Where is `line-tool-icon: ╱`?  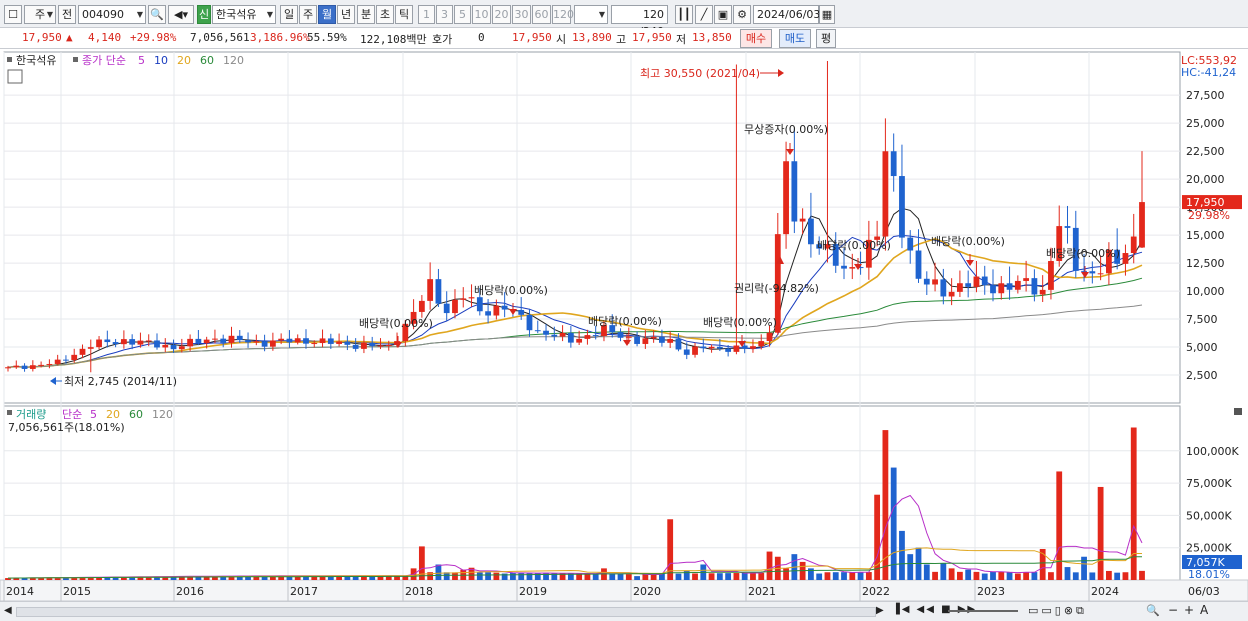 line-tool-icon: ╱ is located at coordinates (704, 14).